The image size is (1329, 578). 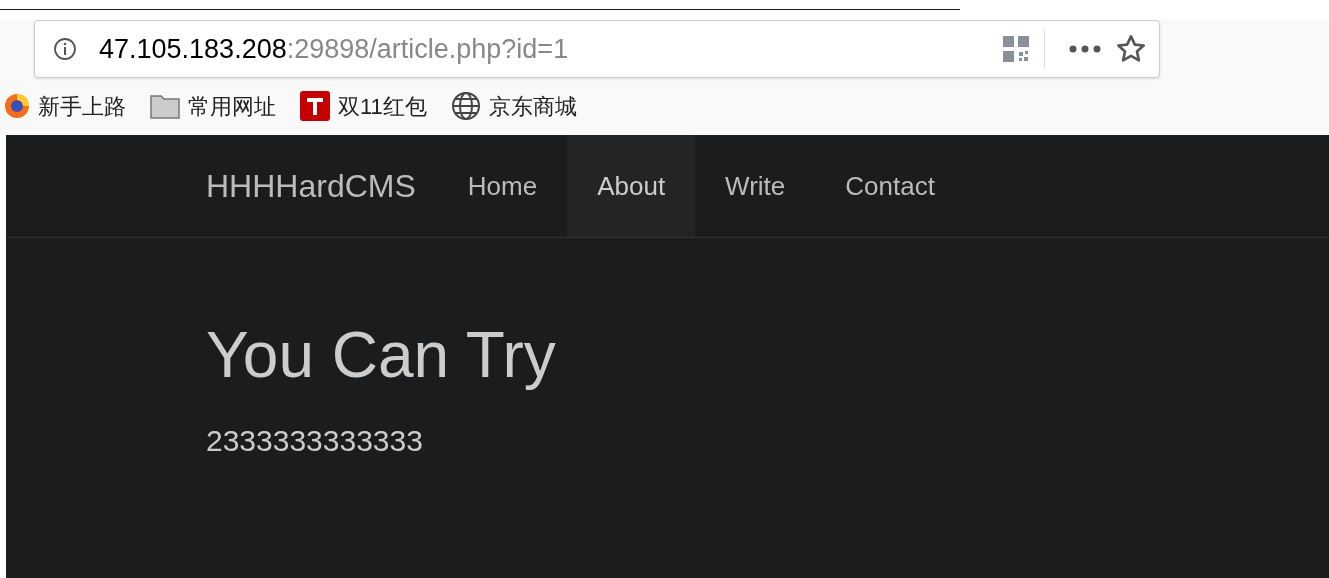 What do you see at coordinates (315, 441) in the screenshot?
I see `article-body: 2333333333333` at bounding box center [315, 441].